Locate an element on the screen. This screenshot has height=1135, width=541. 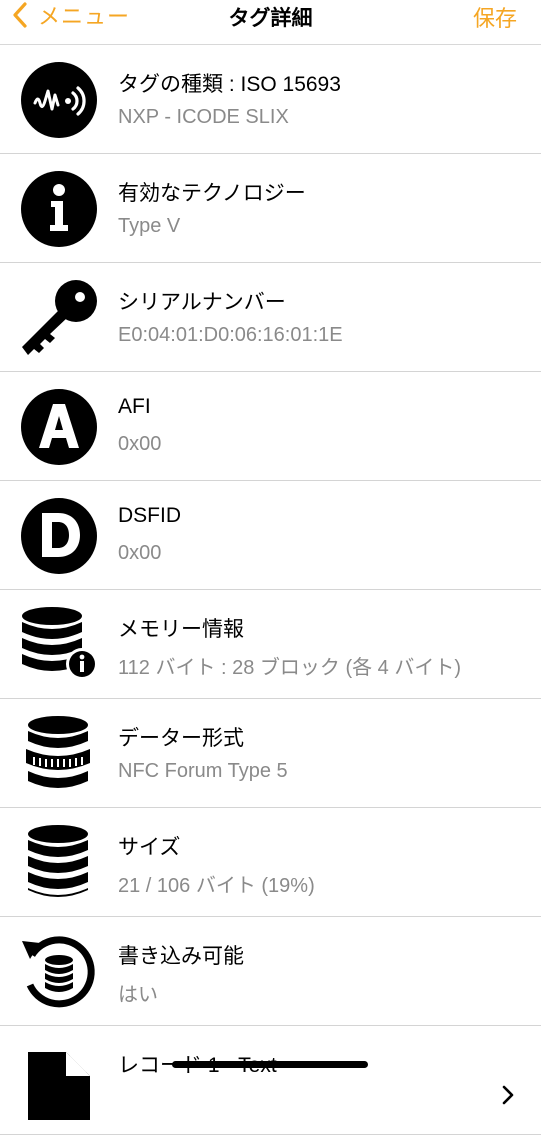
letter-a-icon is located at coordinates (59, 427).